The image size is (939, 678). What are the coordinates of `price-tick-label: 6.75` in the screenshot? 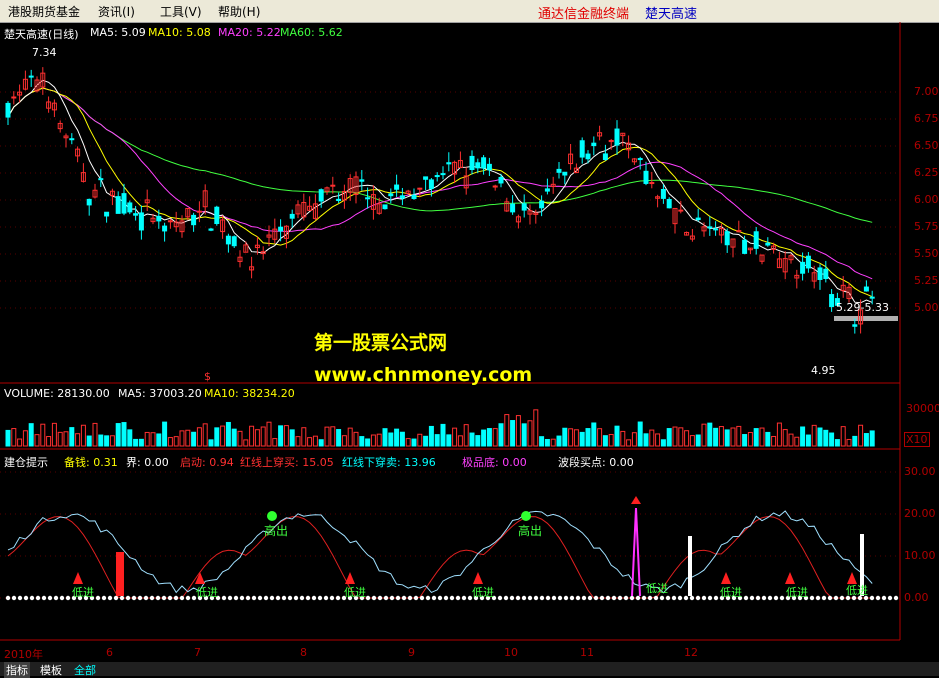 It's located at (926, 118).